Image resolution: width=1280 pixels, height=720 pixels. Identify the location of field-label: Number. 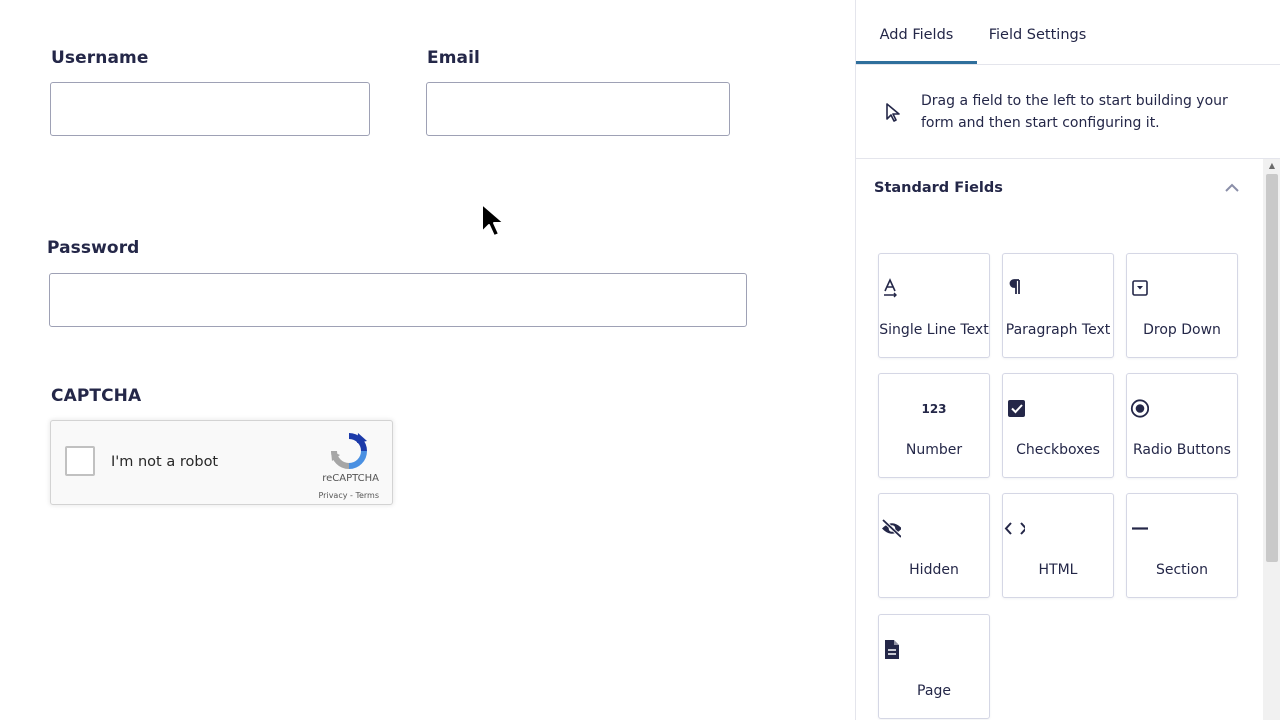
(934, 450).